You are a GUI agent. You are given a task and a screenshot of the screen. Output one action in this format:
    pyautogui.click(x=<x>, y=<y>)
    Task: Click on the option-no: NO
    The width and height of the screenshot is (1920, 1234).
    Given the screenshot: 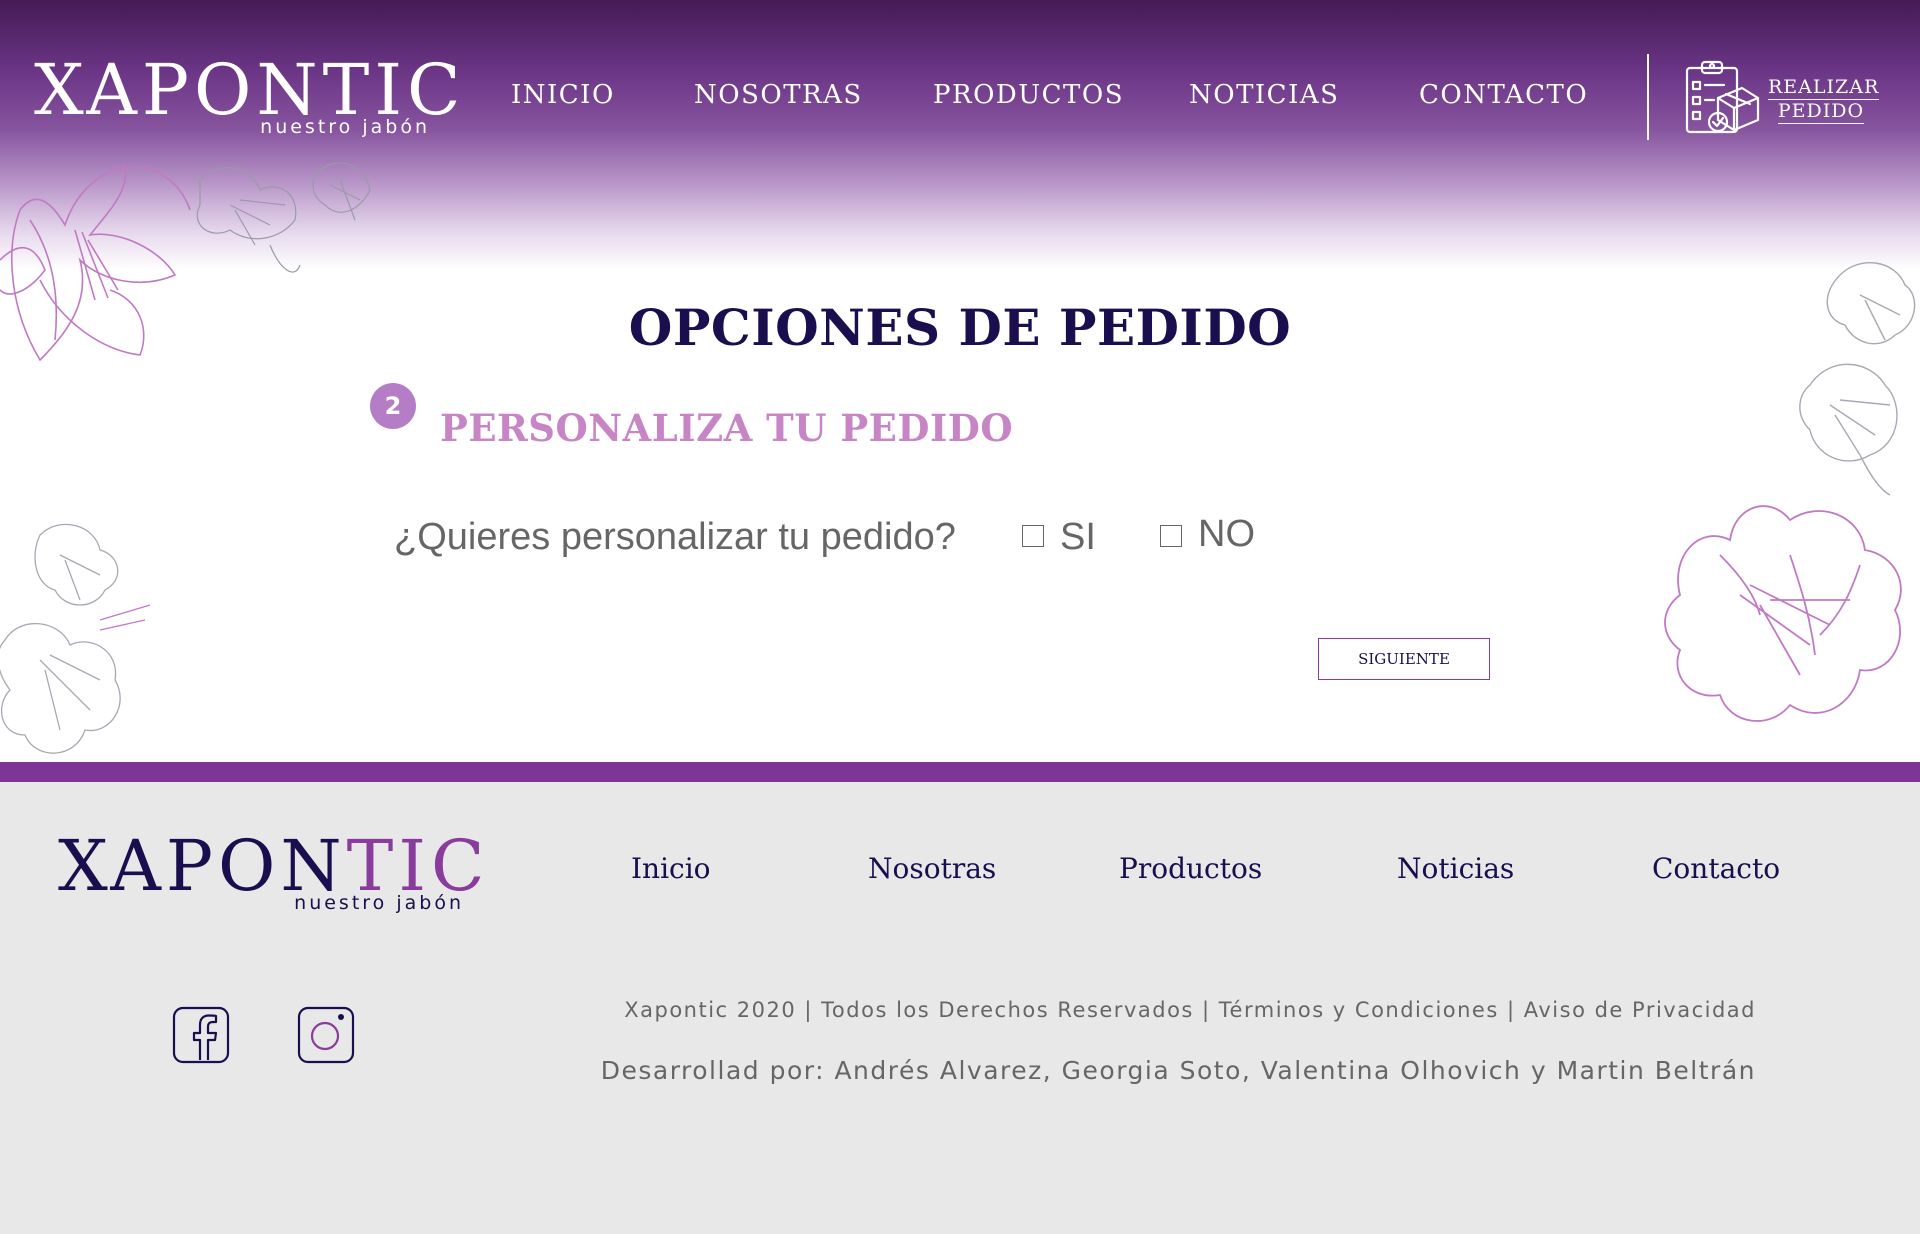 What is the action you would take?
    pyautogui.click(x=1210, y=535)
    